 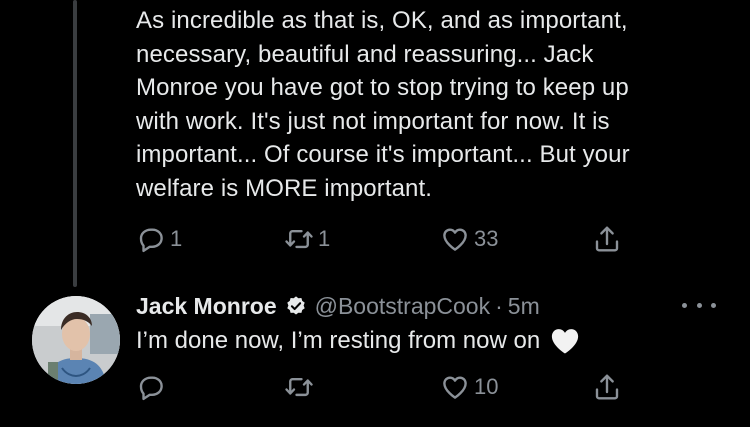 I want to click on tweet-header: Jack Monroe @BootstrapCook · 5m, so click(x=338, y=306).